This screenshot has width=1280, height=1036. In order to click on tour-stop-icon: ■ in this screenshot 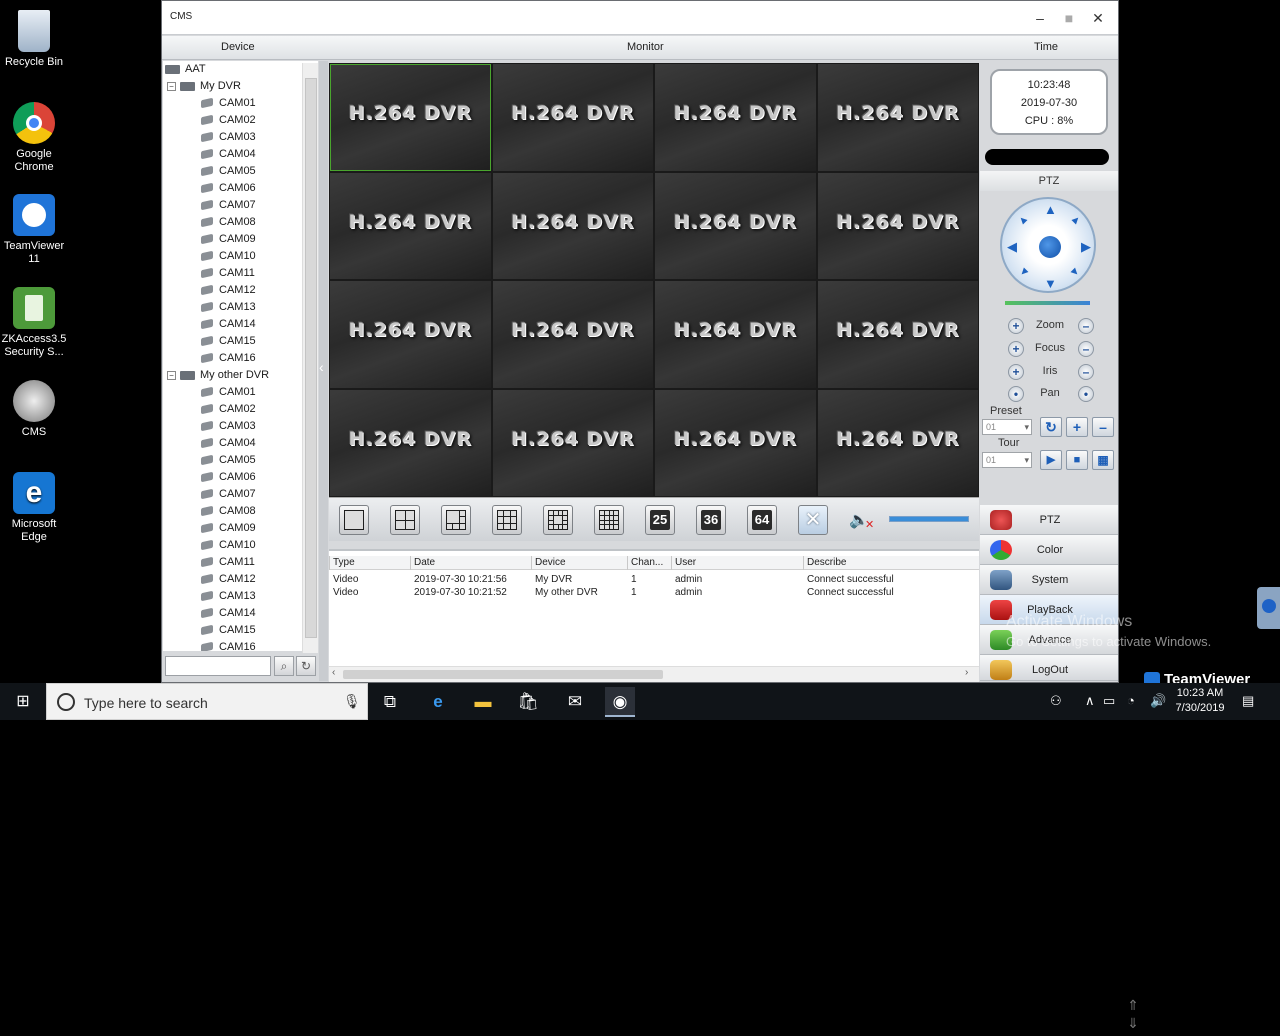, I will do `click(1077, 460)`.